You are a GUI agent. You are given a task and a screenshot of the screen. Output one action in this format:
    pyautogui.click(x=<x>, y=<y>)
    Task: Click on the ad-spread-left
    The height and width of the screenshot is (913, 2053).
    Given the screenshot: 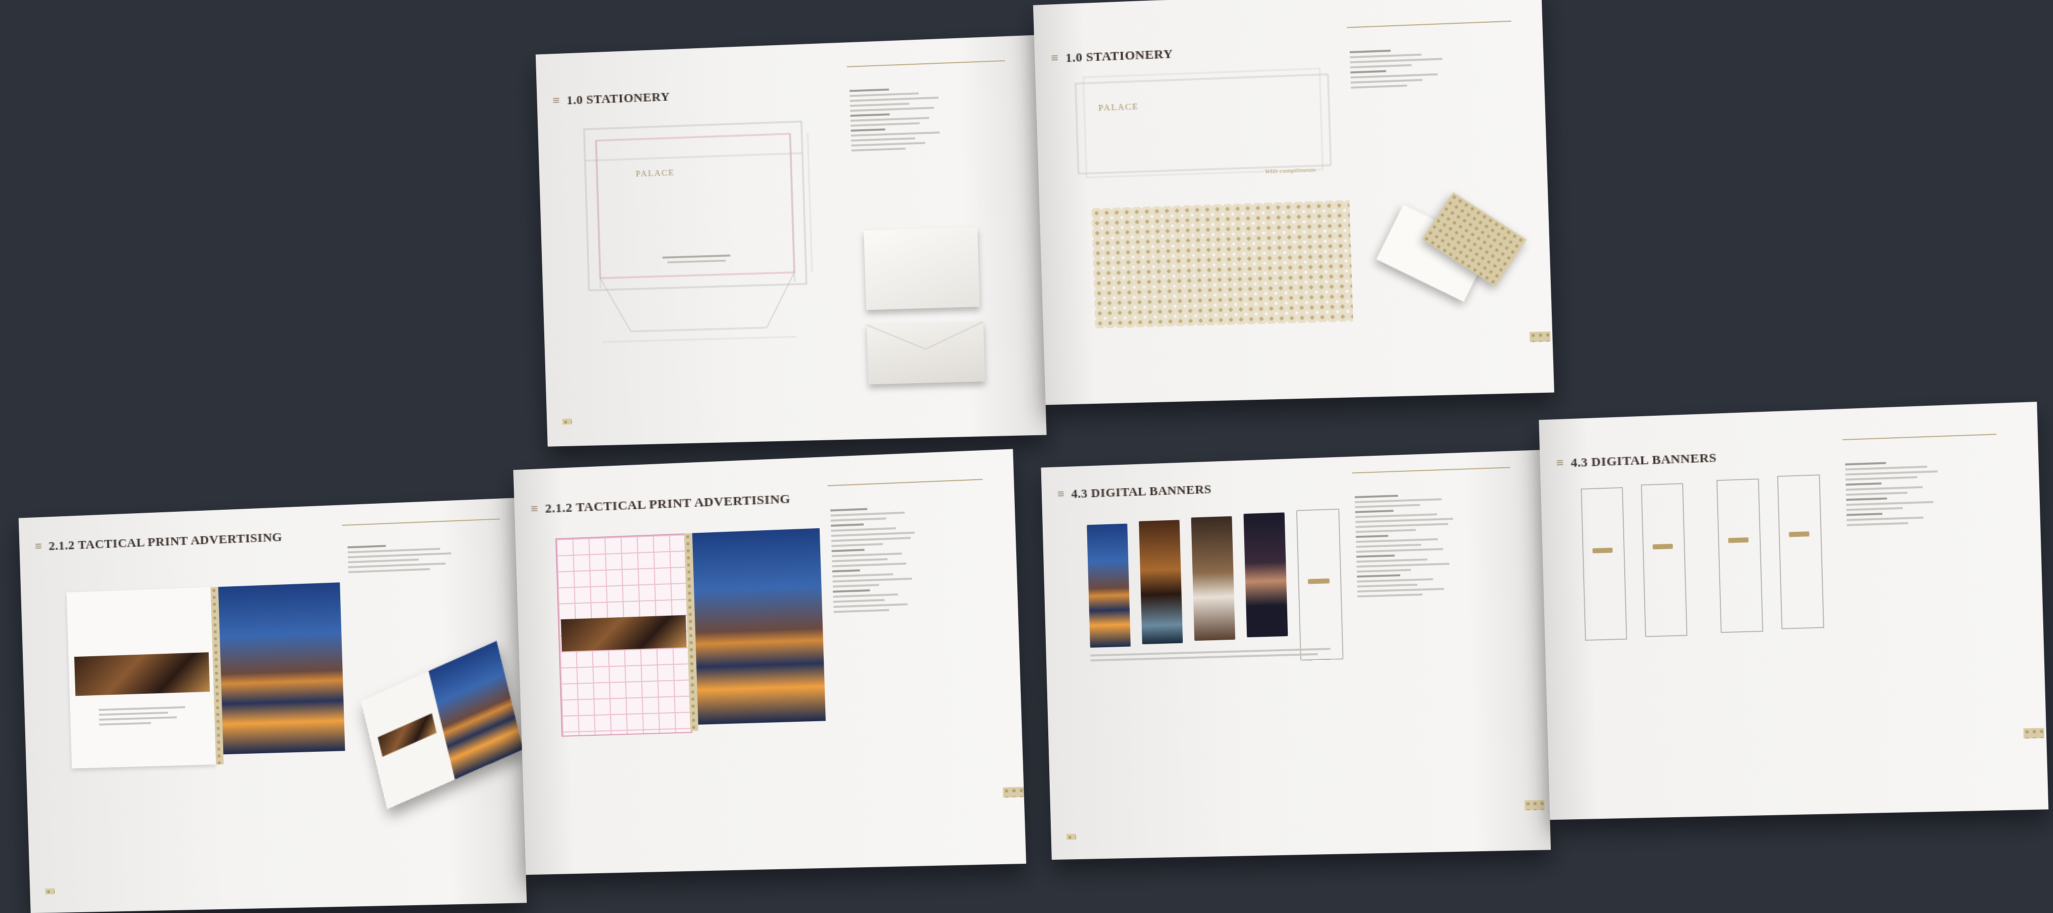 What is the action you would take?
    pyautogui.click(x=141, y=678)
    